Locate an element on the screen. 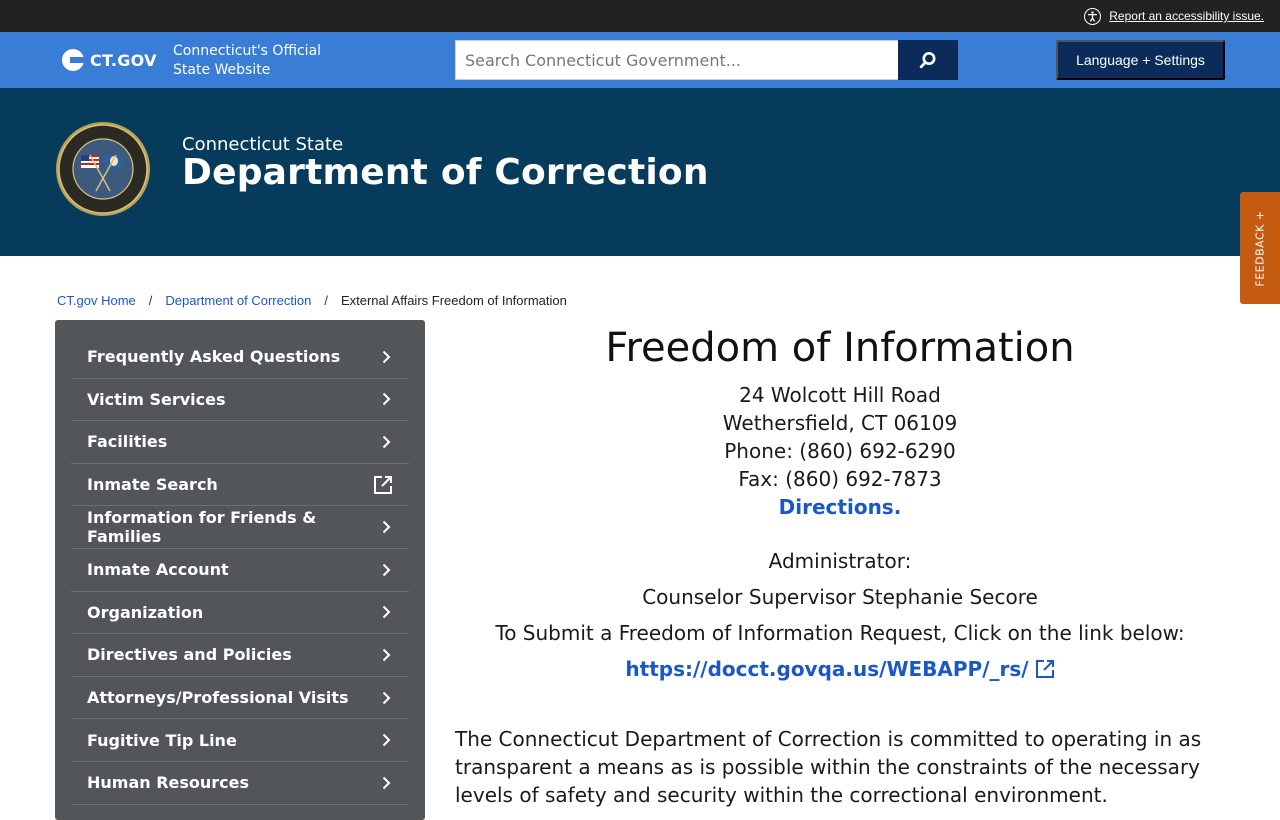 This screenshot has height=820, width=1280. sidebar-item-label: Directives and Policies is located at coordinates (189, 655).